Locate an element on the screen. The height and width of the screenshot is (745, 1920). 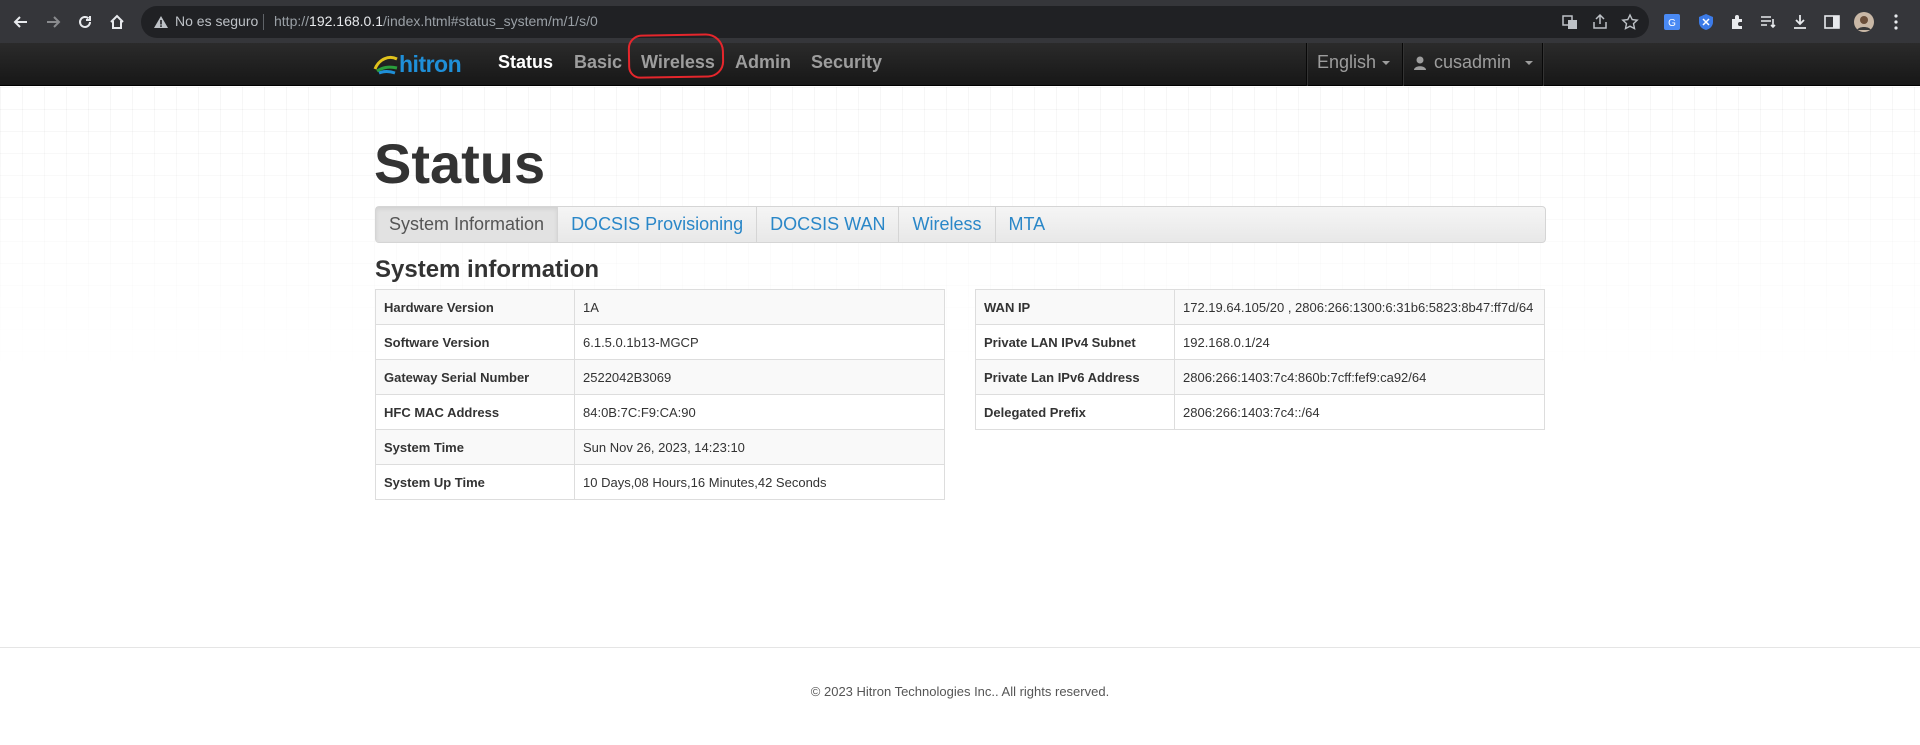
row-label: Private Lan IPv6 Address is located at coordinates (1075, 377).